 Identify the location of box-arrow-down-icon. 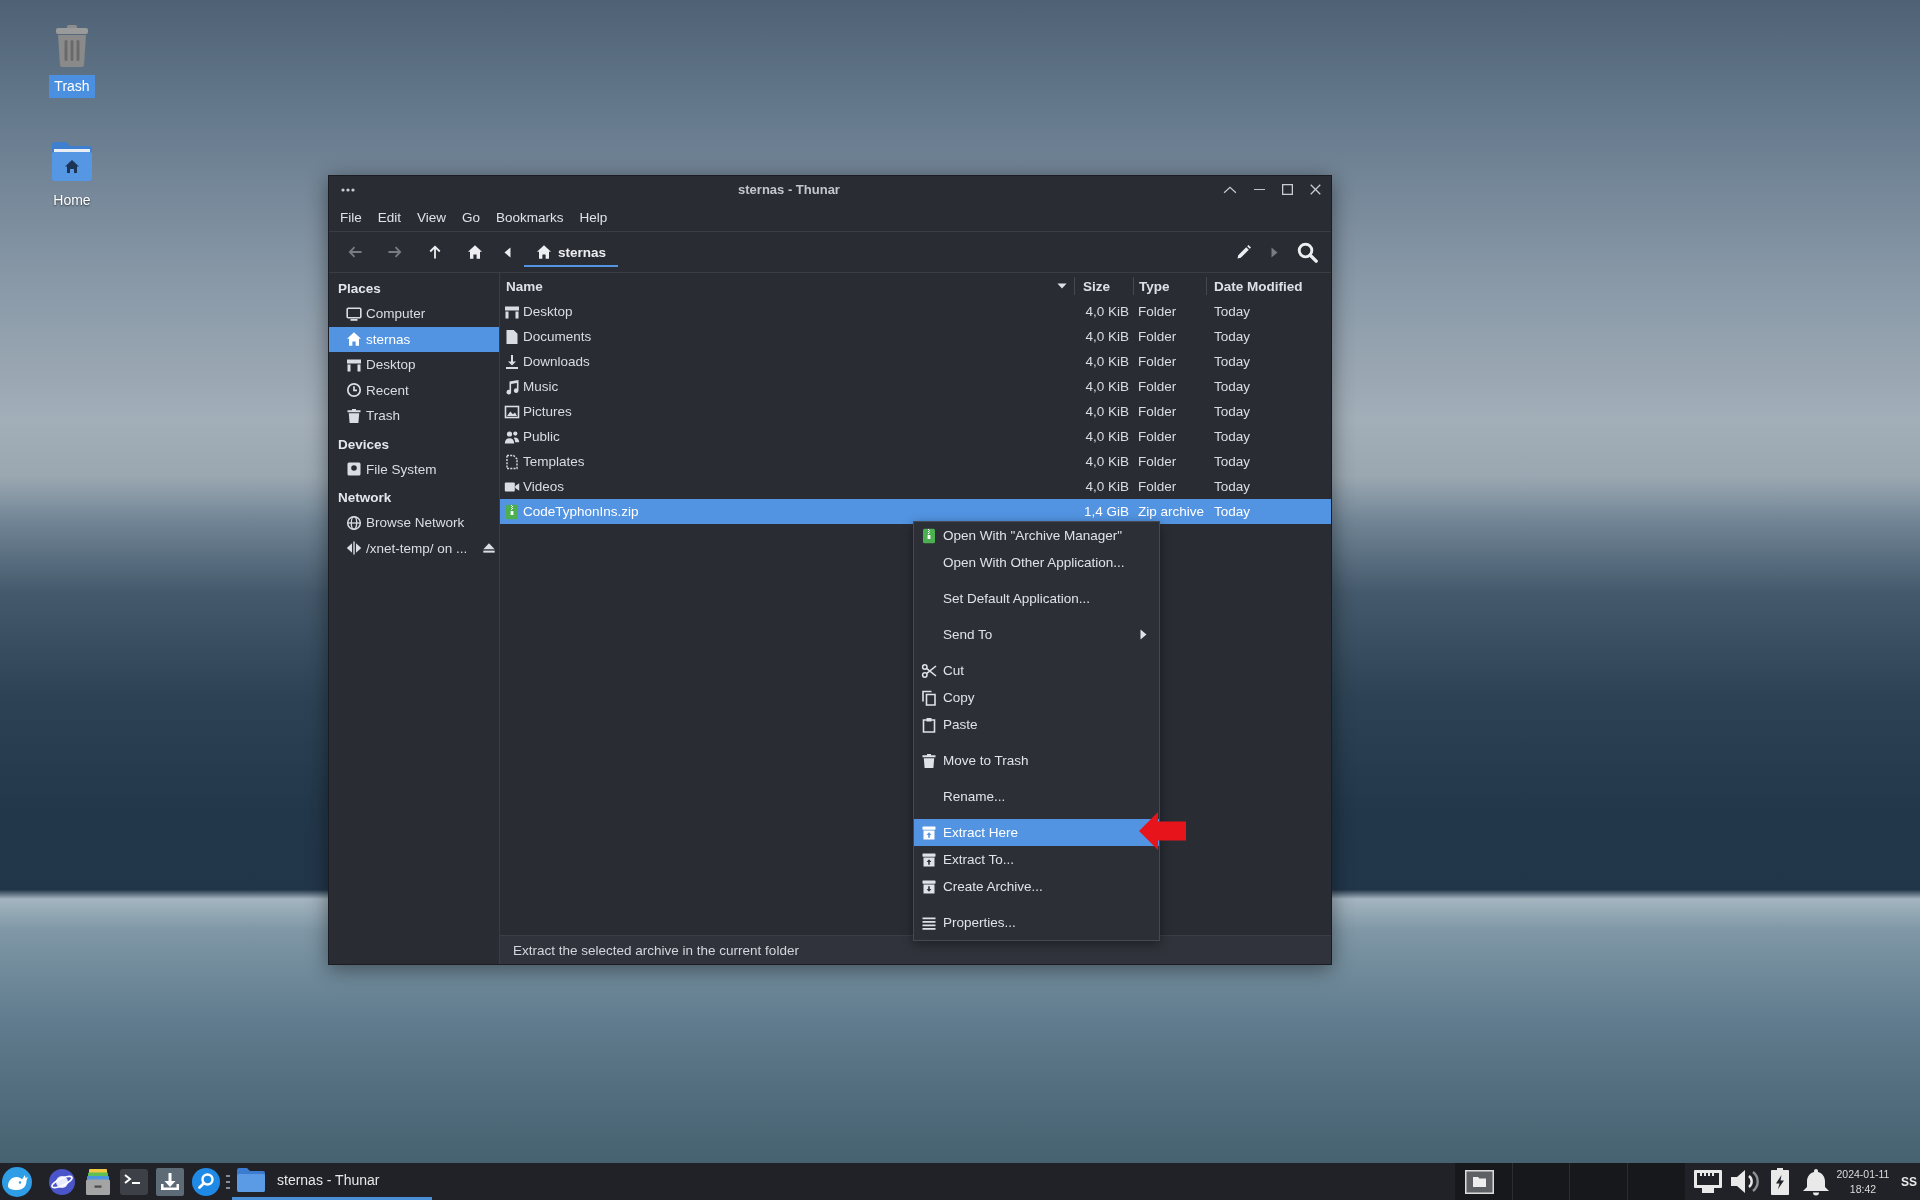
(929, 886).